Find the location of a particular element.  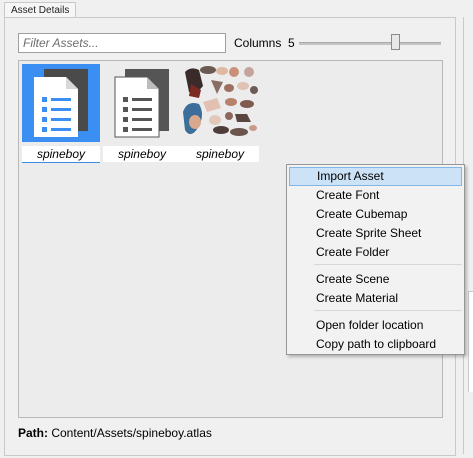

path-value: Content/Assets/spineboy.atlas is located at coordinates (131, 433).